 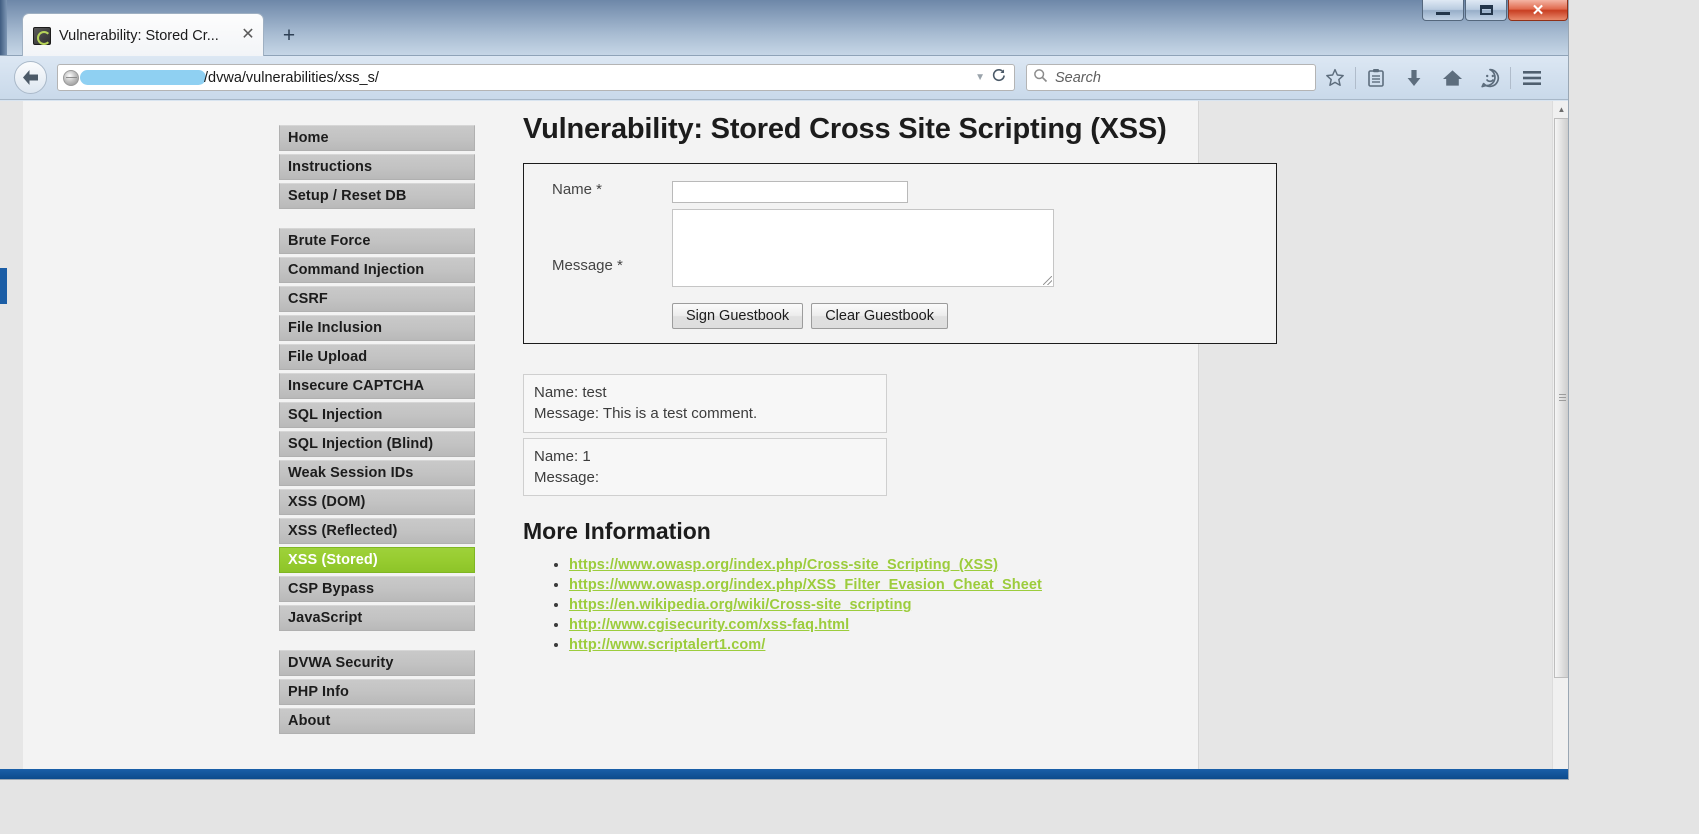 I want to click on menu-hamburger-icon, so click(x=1532, y=78).